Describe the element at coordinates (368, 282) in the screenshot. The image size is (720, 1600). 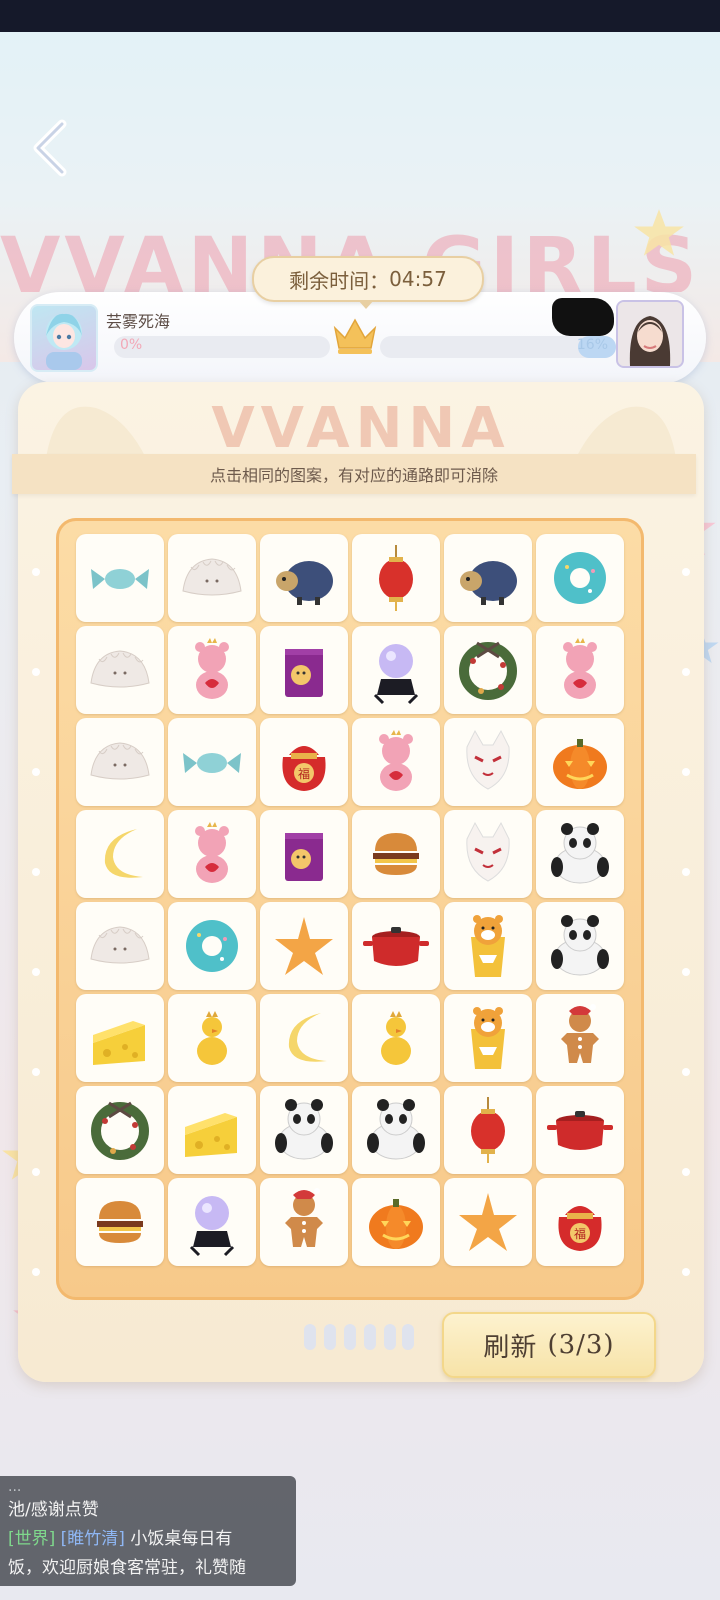
I see `countdown-timer: 剩余时间： 04:57` at that location.